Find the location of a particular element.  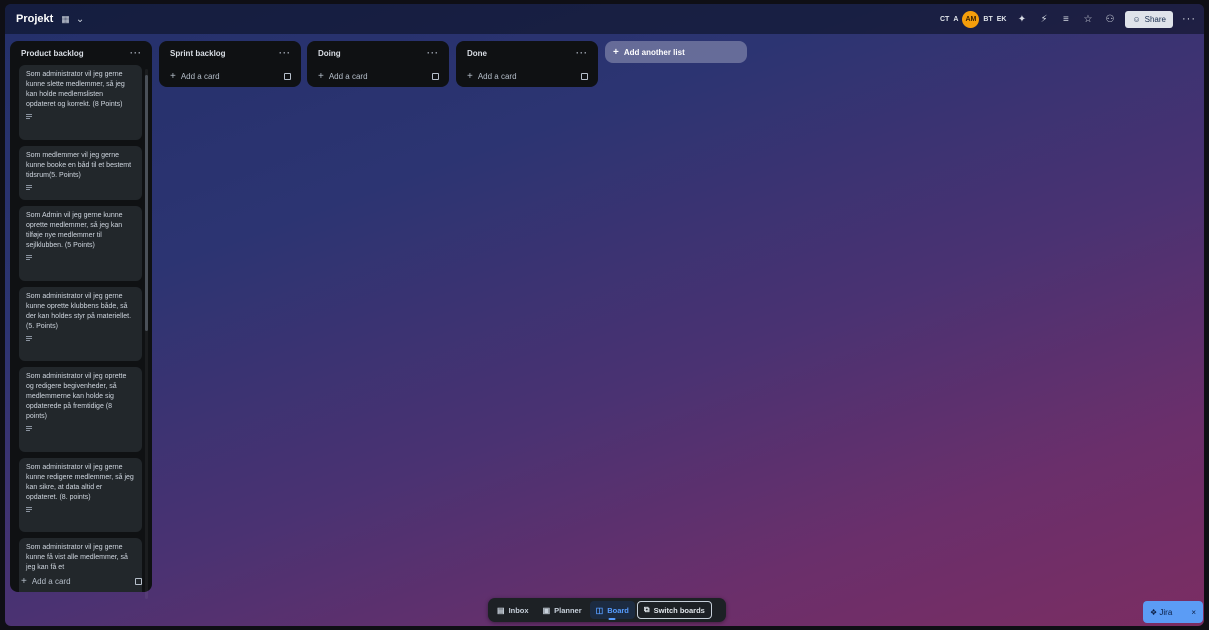

board-title: Projekt is located at coordinates (34, 19).